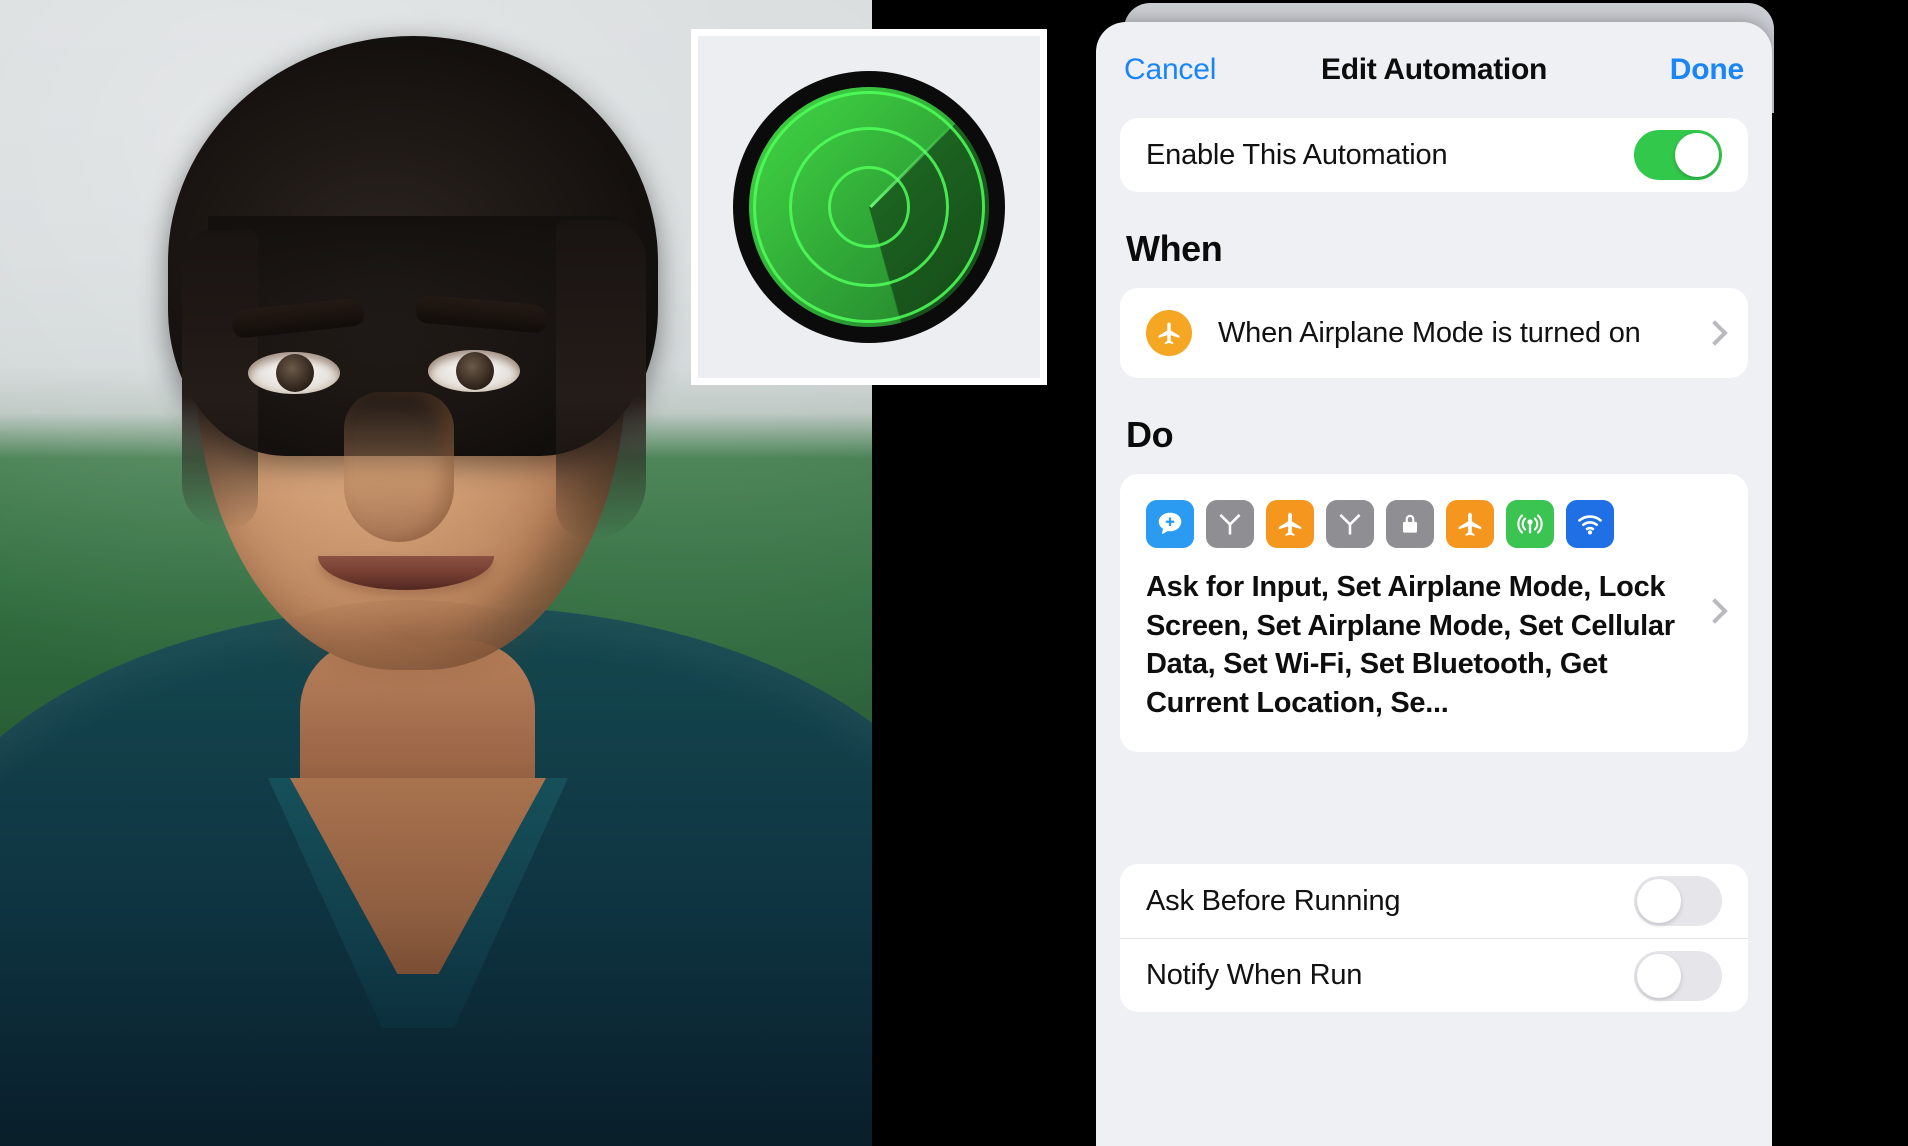  I want to click on action-icon-strip, so click(1419, 524).